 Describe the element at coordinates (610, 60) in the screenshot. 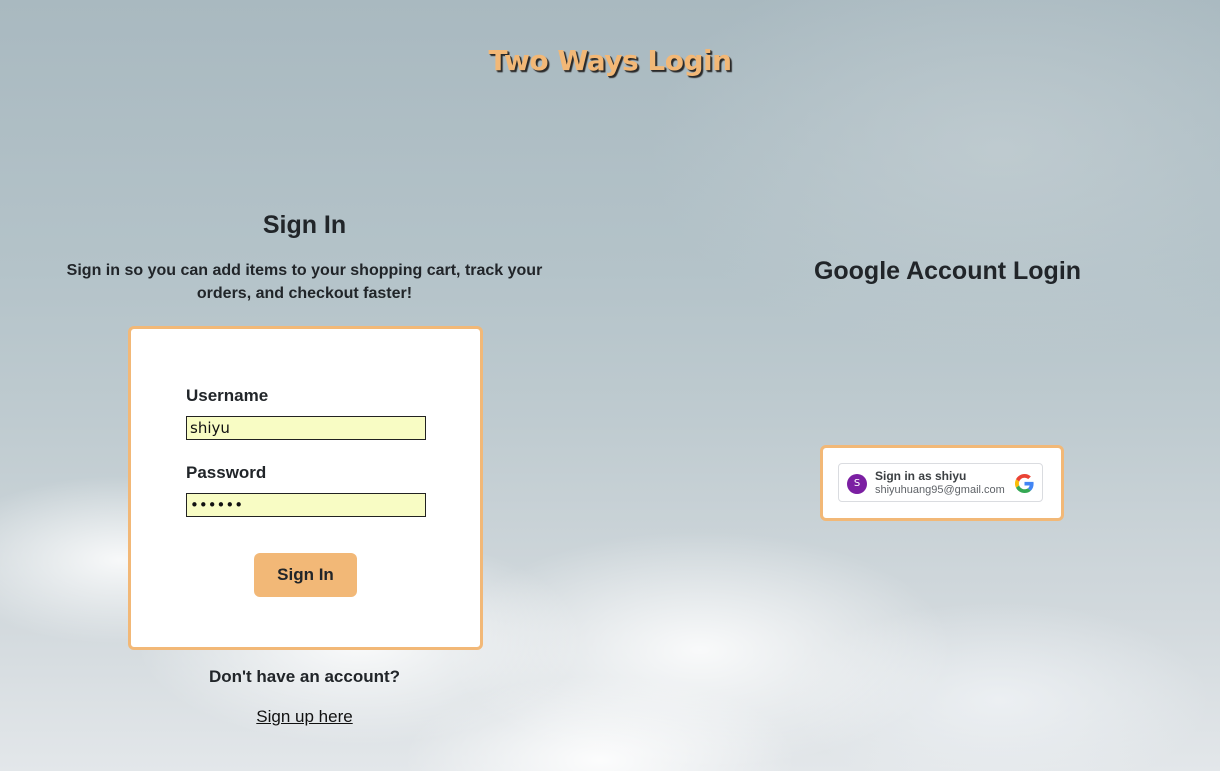

I see `page-title: Two Ways Login` at that location.